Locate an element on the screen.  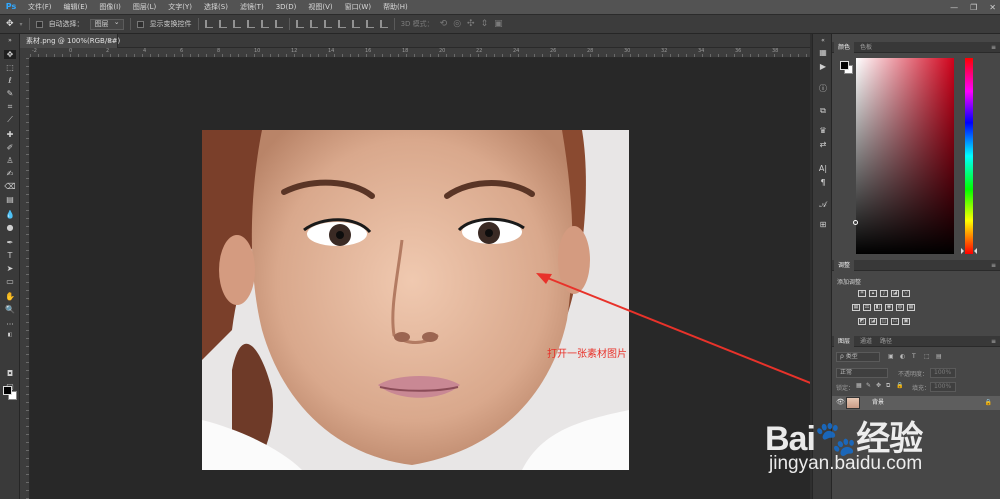
pen-tool-icon: ✒ is located at coordinates (10, 242).